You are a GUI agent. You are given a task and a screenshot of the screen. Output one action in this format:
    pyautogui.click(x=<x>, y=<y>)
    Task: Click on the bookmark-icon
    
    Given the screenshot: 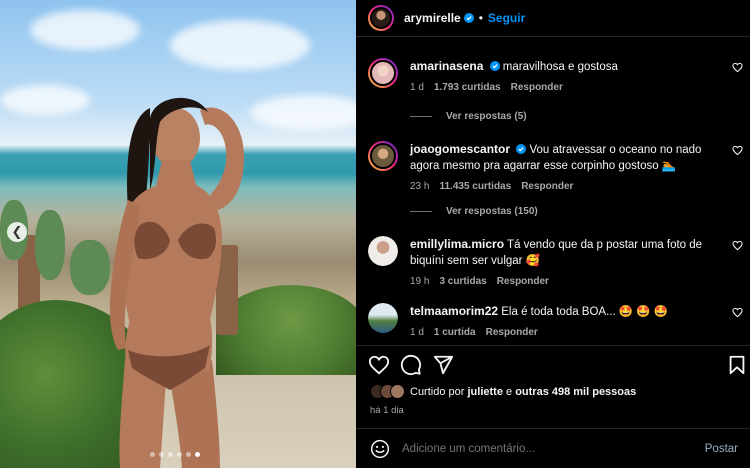 What is the action you would take?
    pyautogui.click(x=737, y=365)
    